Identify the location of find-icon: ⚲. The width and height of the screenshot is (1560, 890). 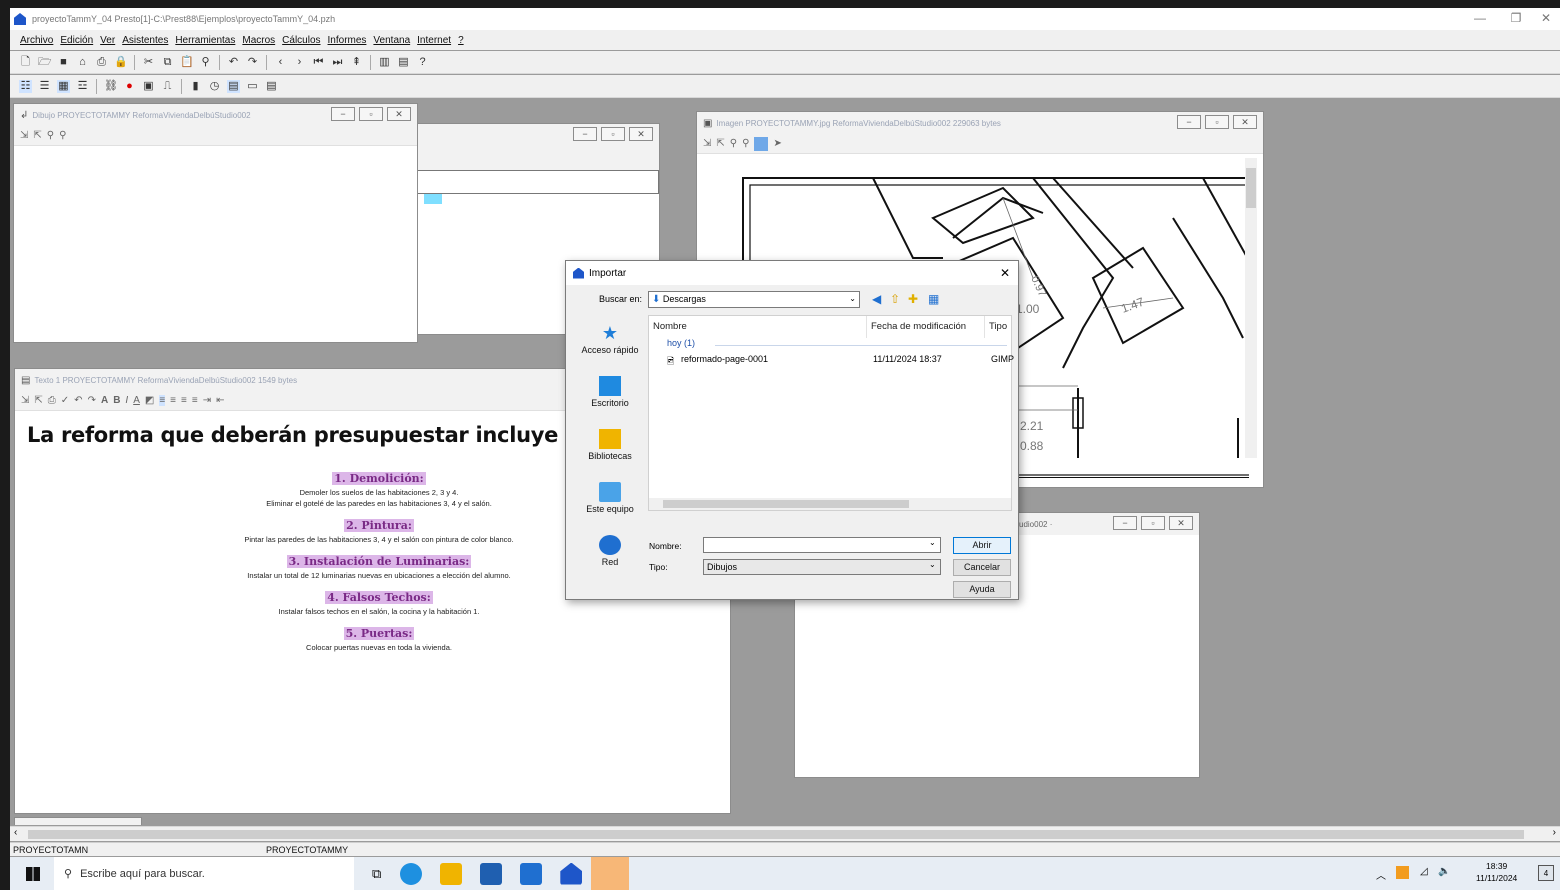
(205, 62).